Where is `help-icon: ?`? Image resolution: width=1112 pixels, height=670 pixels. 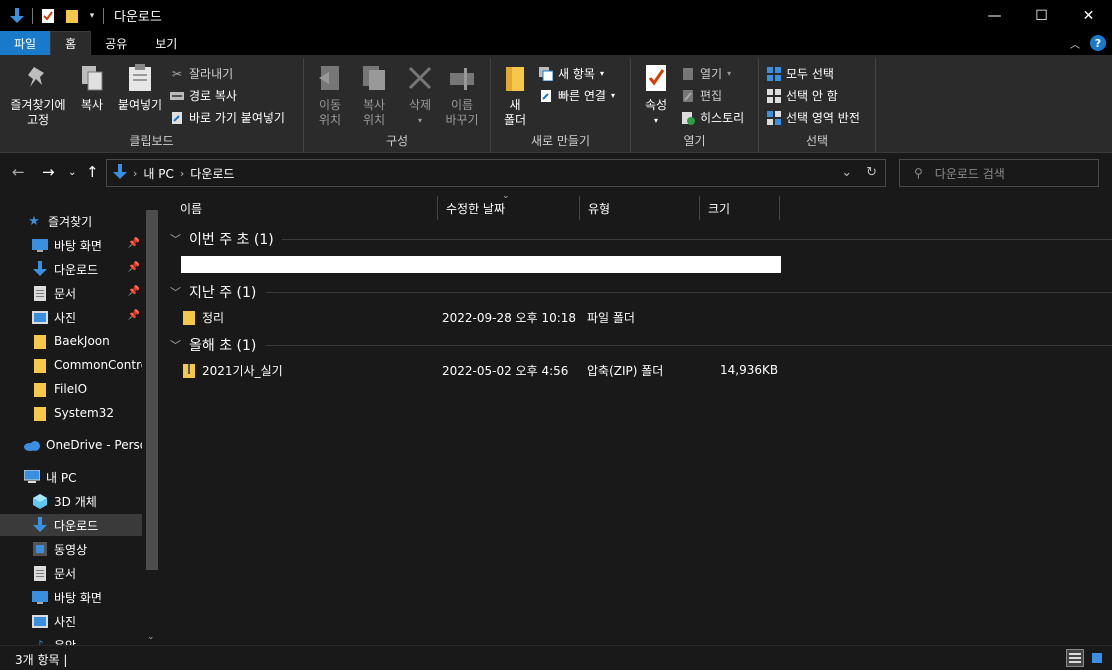 help-icon: ? is located at coordinates (1098, 43).